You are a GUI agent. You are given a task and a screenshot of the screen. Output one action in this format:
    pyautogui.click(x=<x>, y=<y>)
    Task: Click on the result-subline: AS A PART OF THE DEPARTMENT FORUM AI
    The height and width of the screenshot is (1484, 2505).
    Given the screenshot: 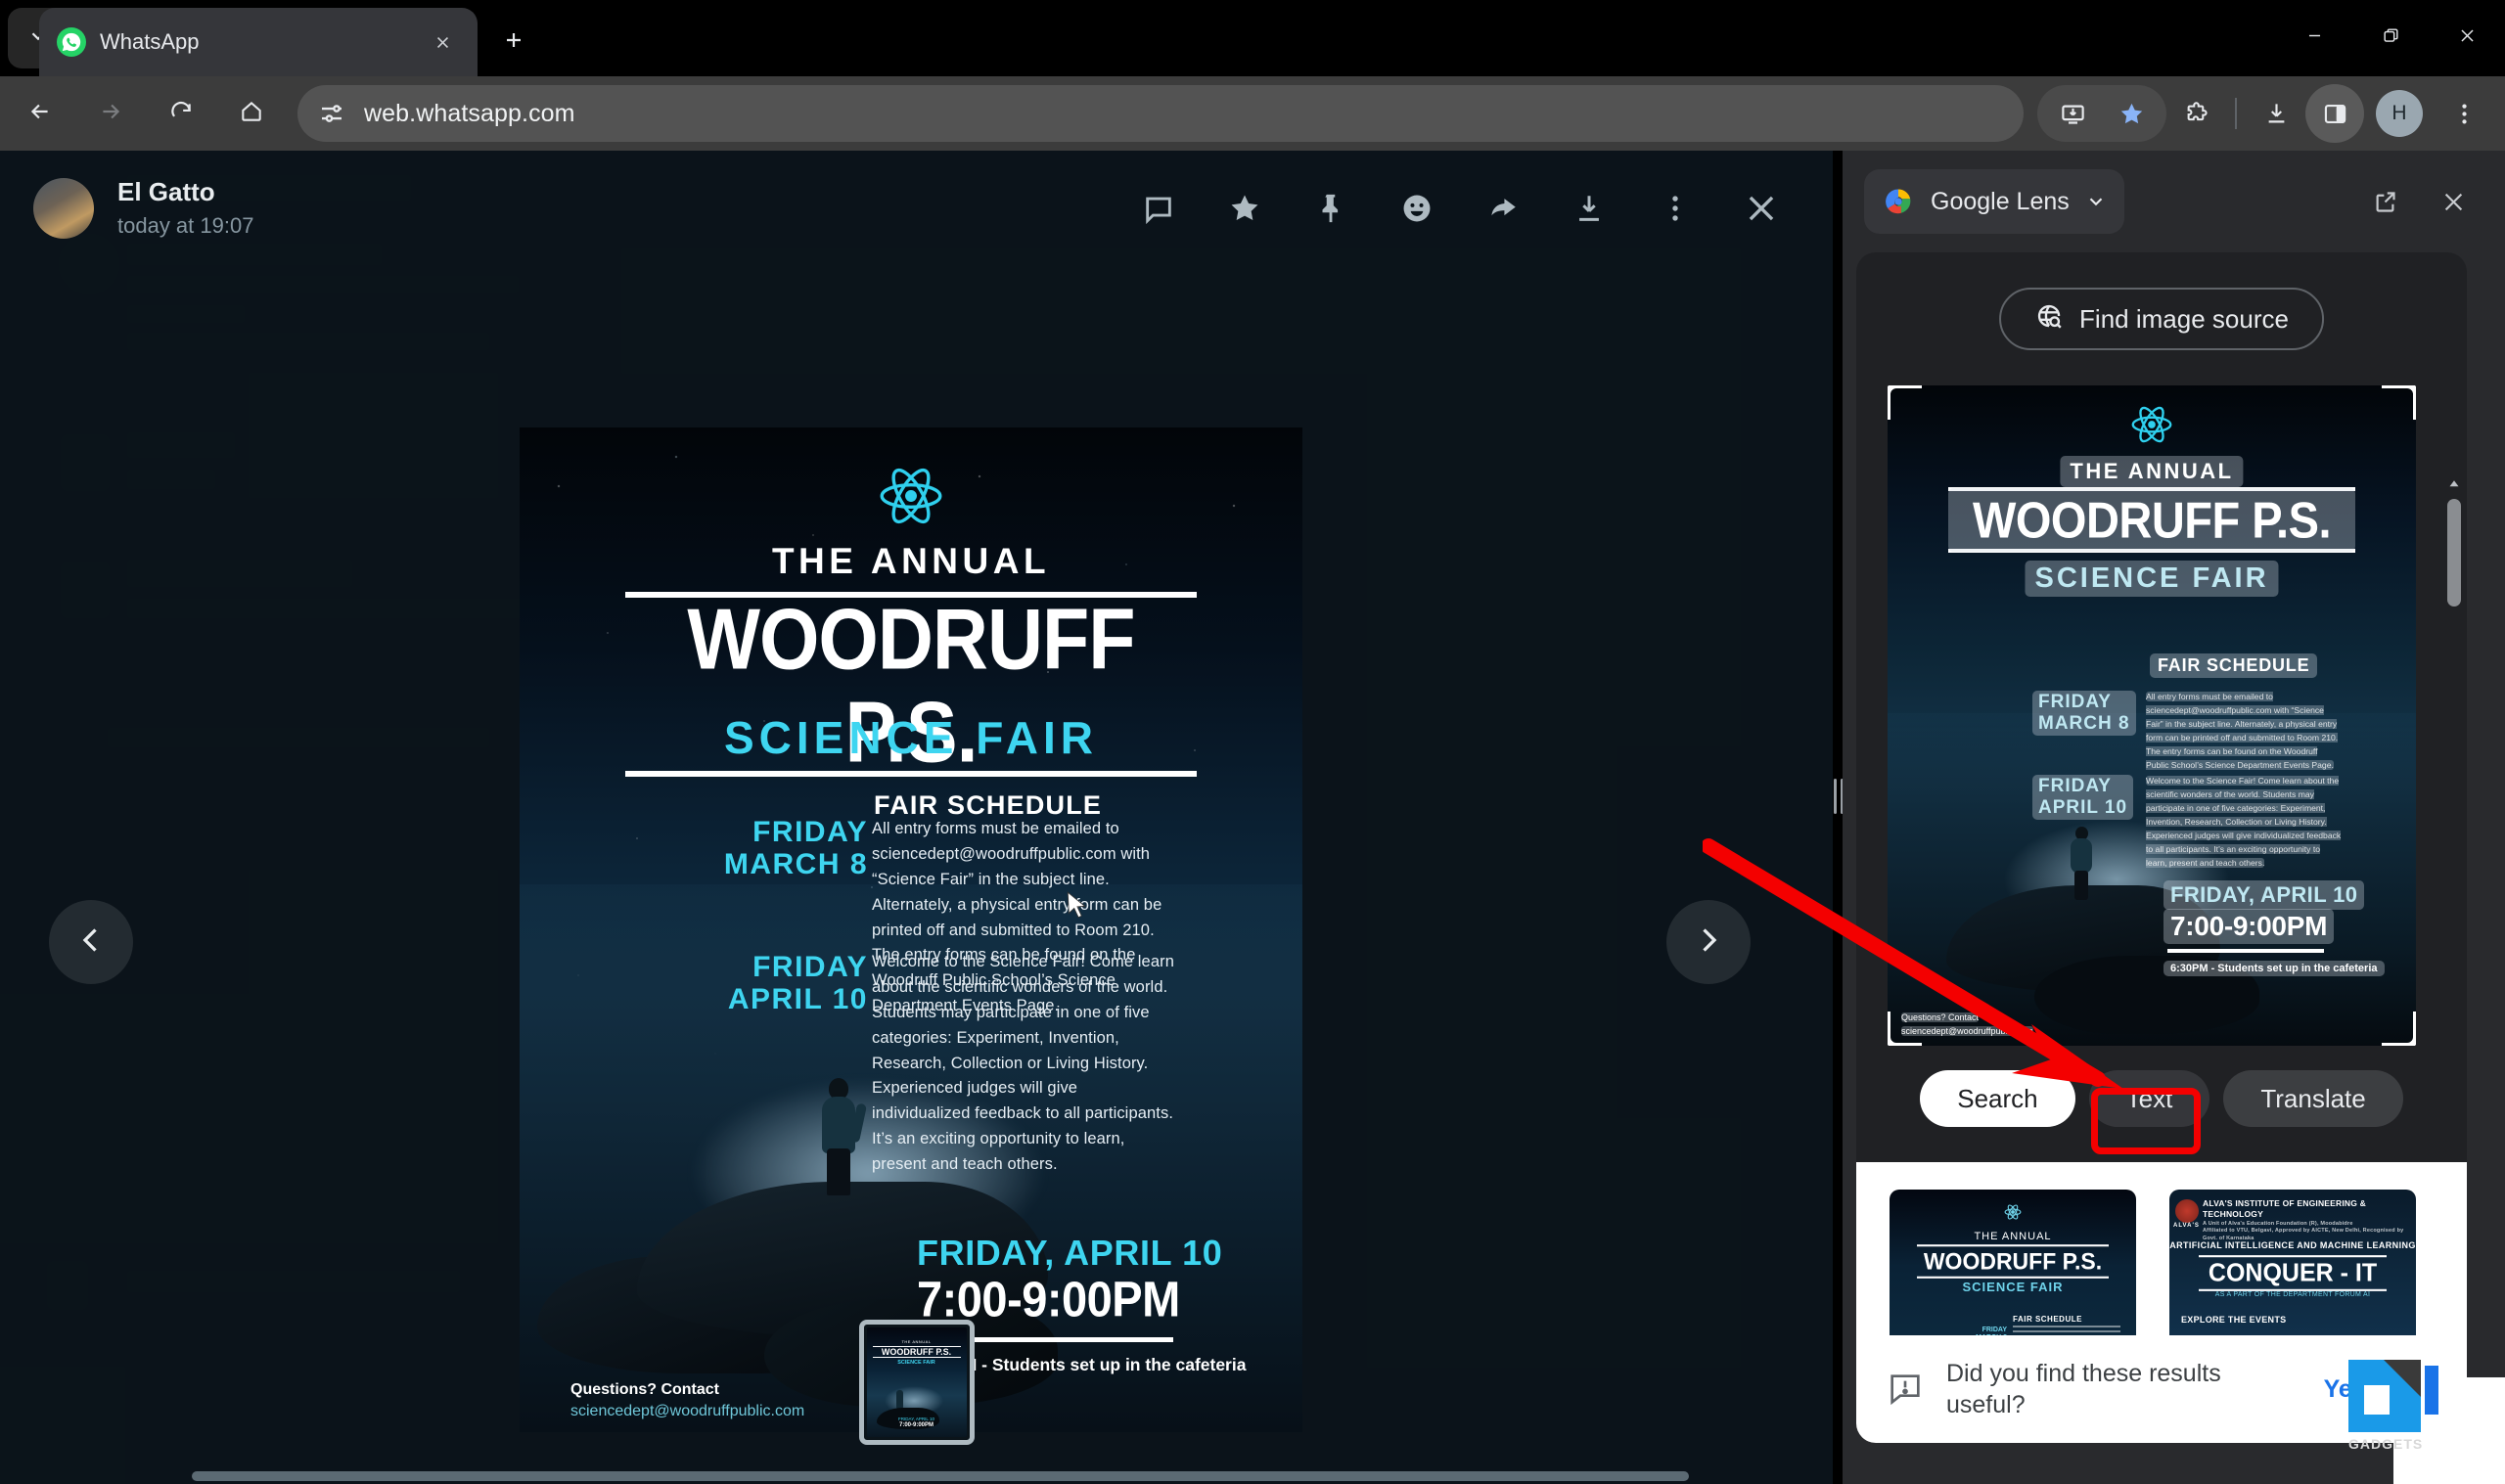 What is the action you would take?
    pyautogui.click(x=2292, y=1294)
    